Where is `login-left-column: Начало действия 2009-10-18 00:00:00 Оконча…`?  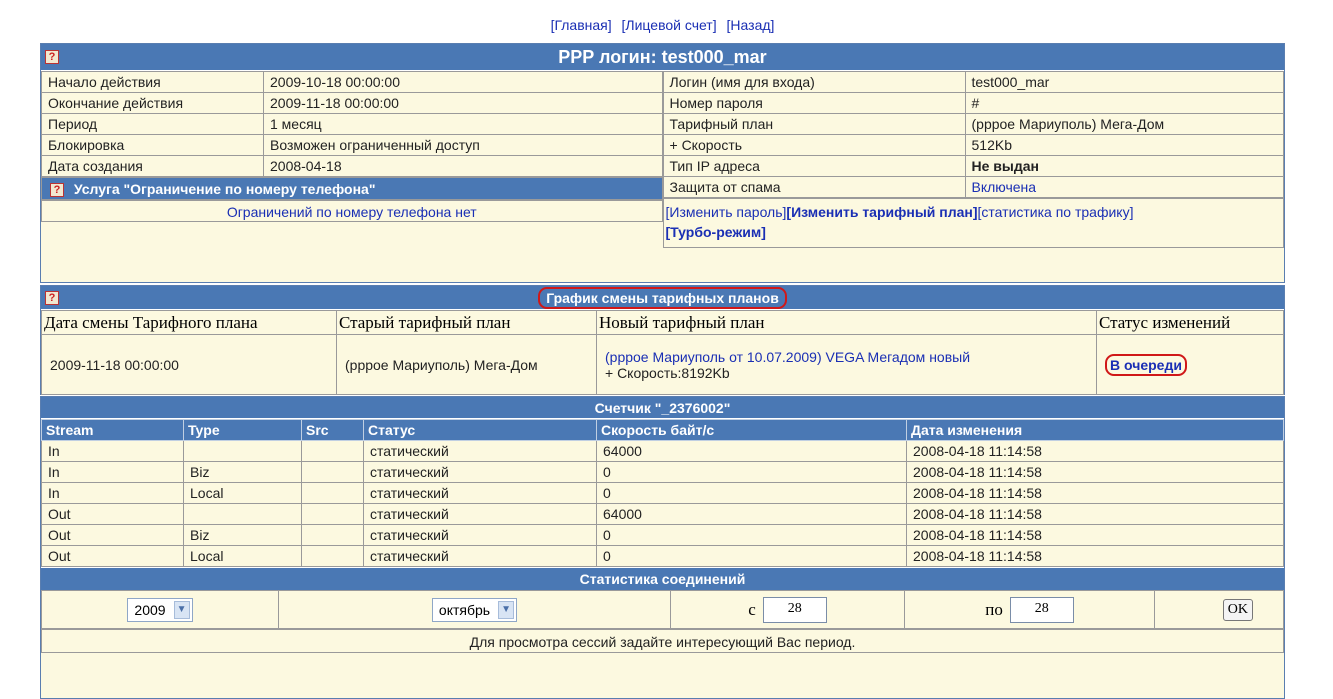 login-left-column: Начало действия 2009-10-18 00:00:00 Оконча… is located at coordinates (352, 176).